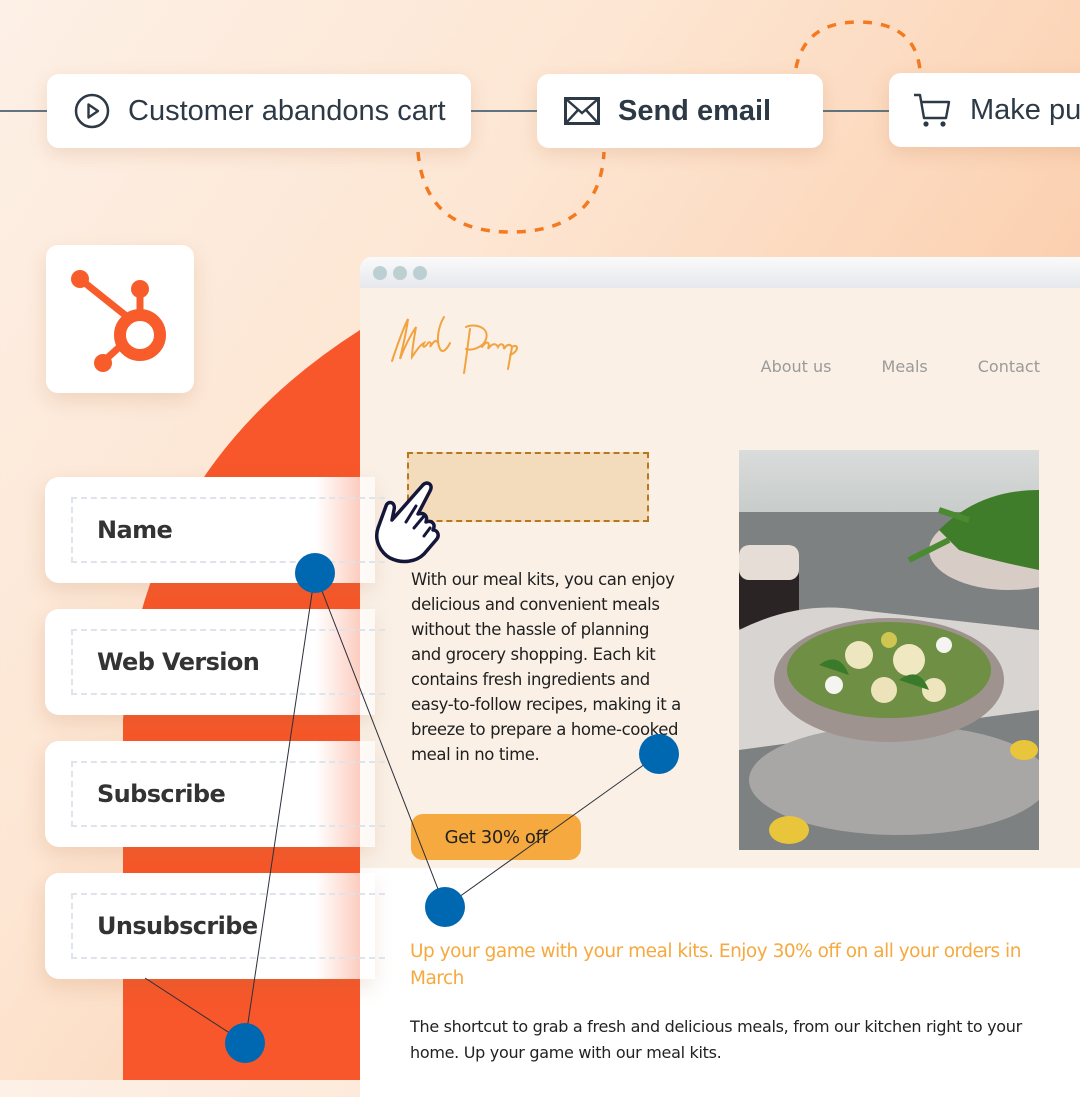 The height and width of the screenshot is (1097, 1080). I want to click on nav-link-meals: Meals, so click(905, 366).